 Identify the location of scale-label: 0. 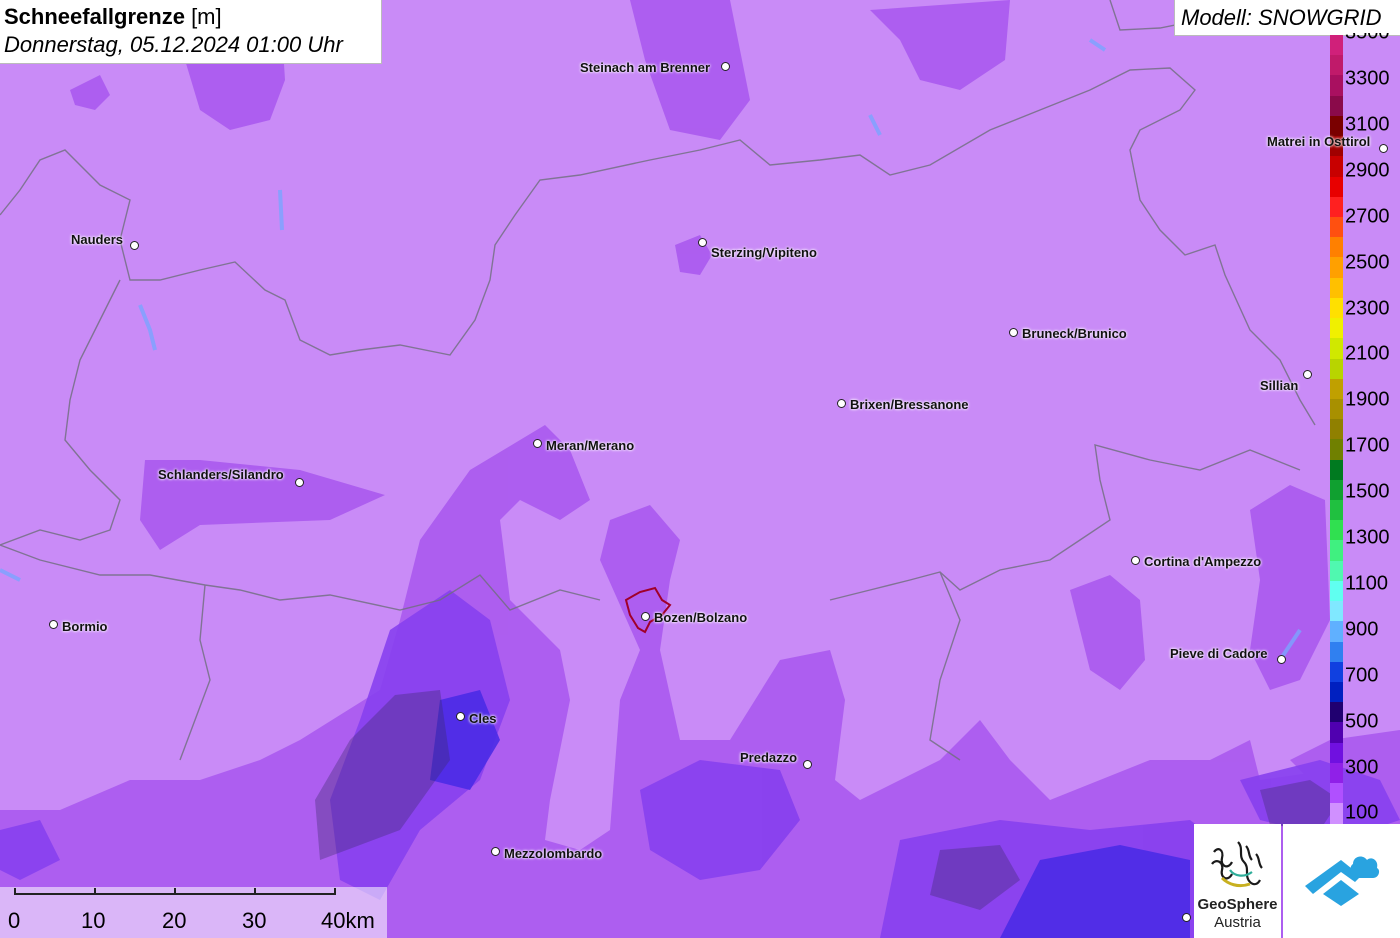
(14, 920).